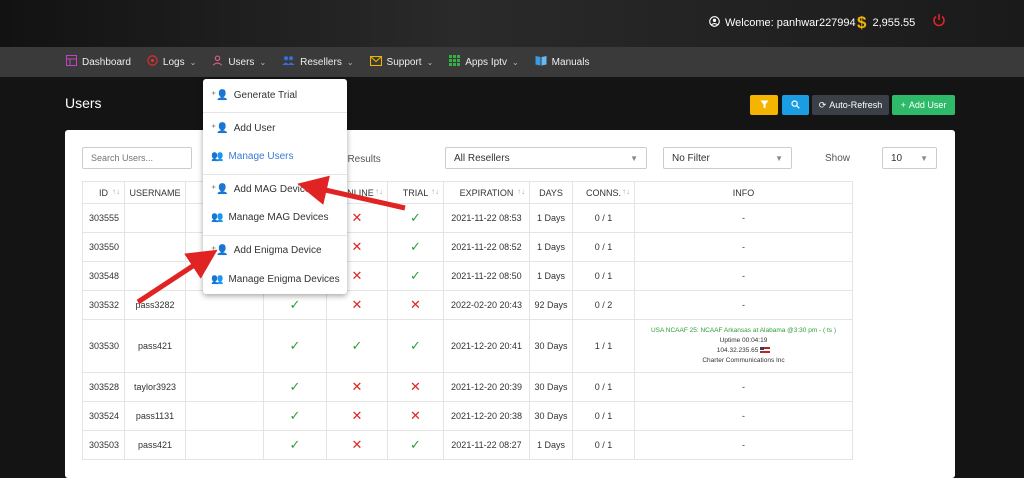  What do you see at coordinates (155, 192) in the screenshot?
I see `column-header: USERNAME ↑↓` at bounding box center [155, 192].